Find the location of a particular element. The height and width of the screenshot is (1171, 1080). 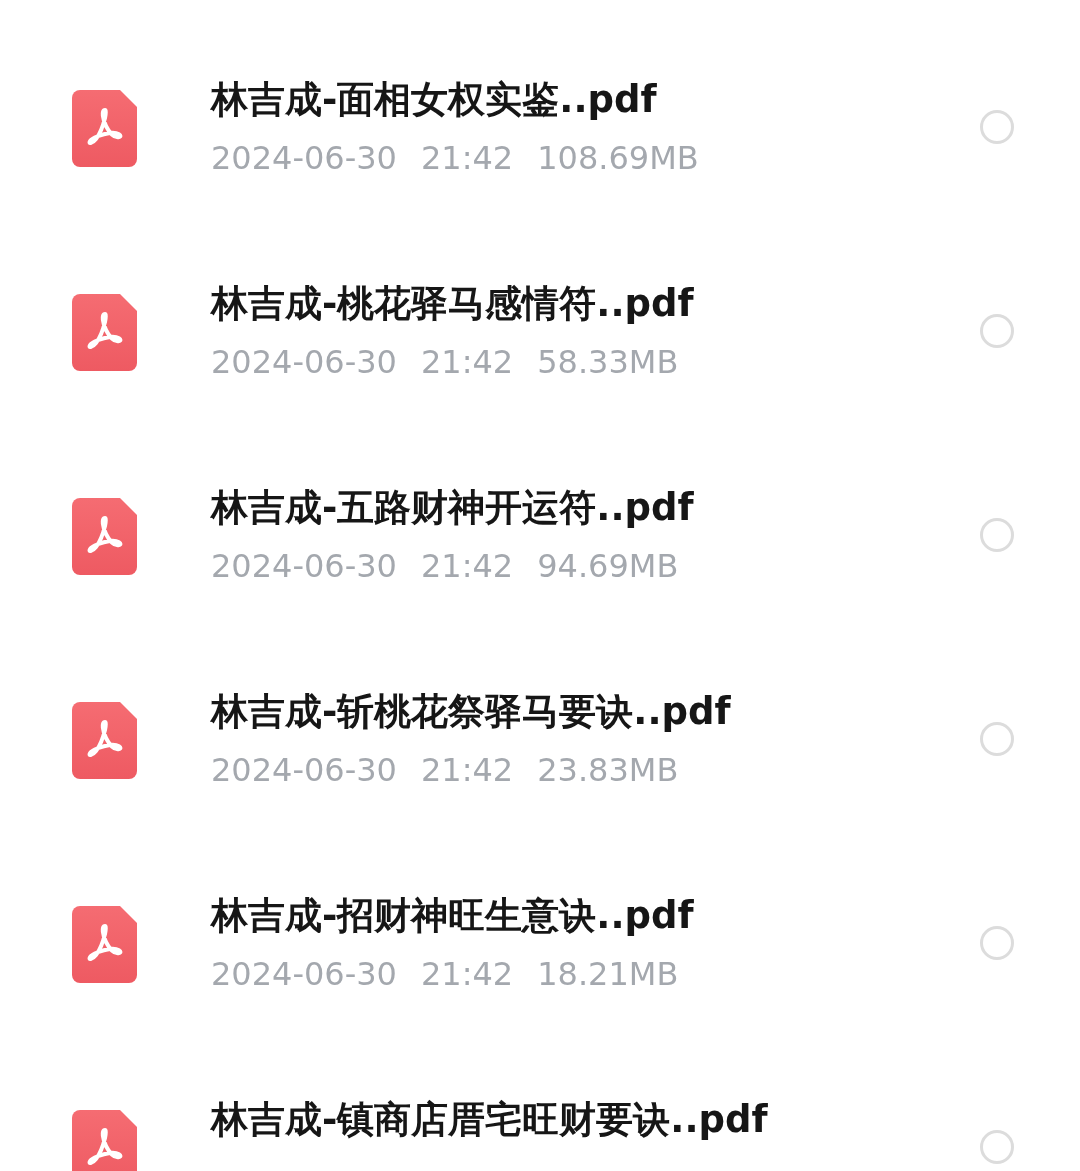

file-size: 58.33MB is located at coordinates (608, 362).